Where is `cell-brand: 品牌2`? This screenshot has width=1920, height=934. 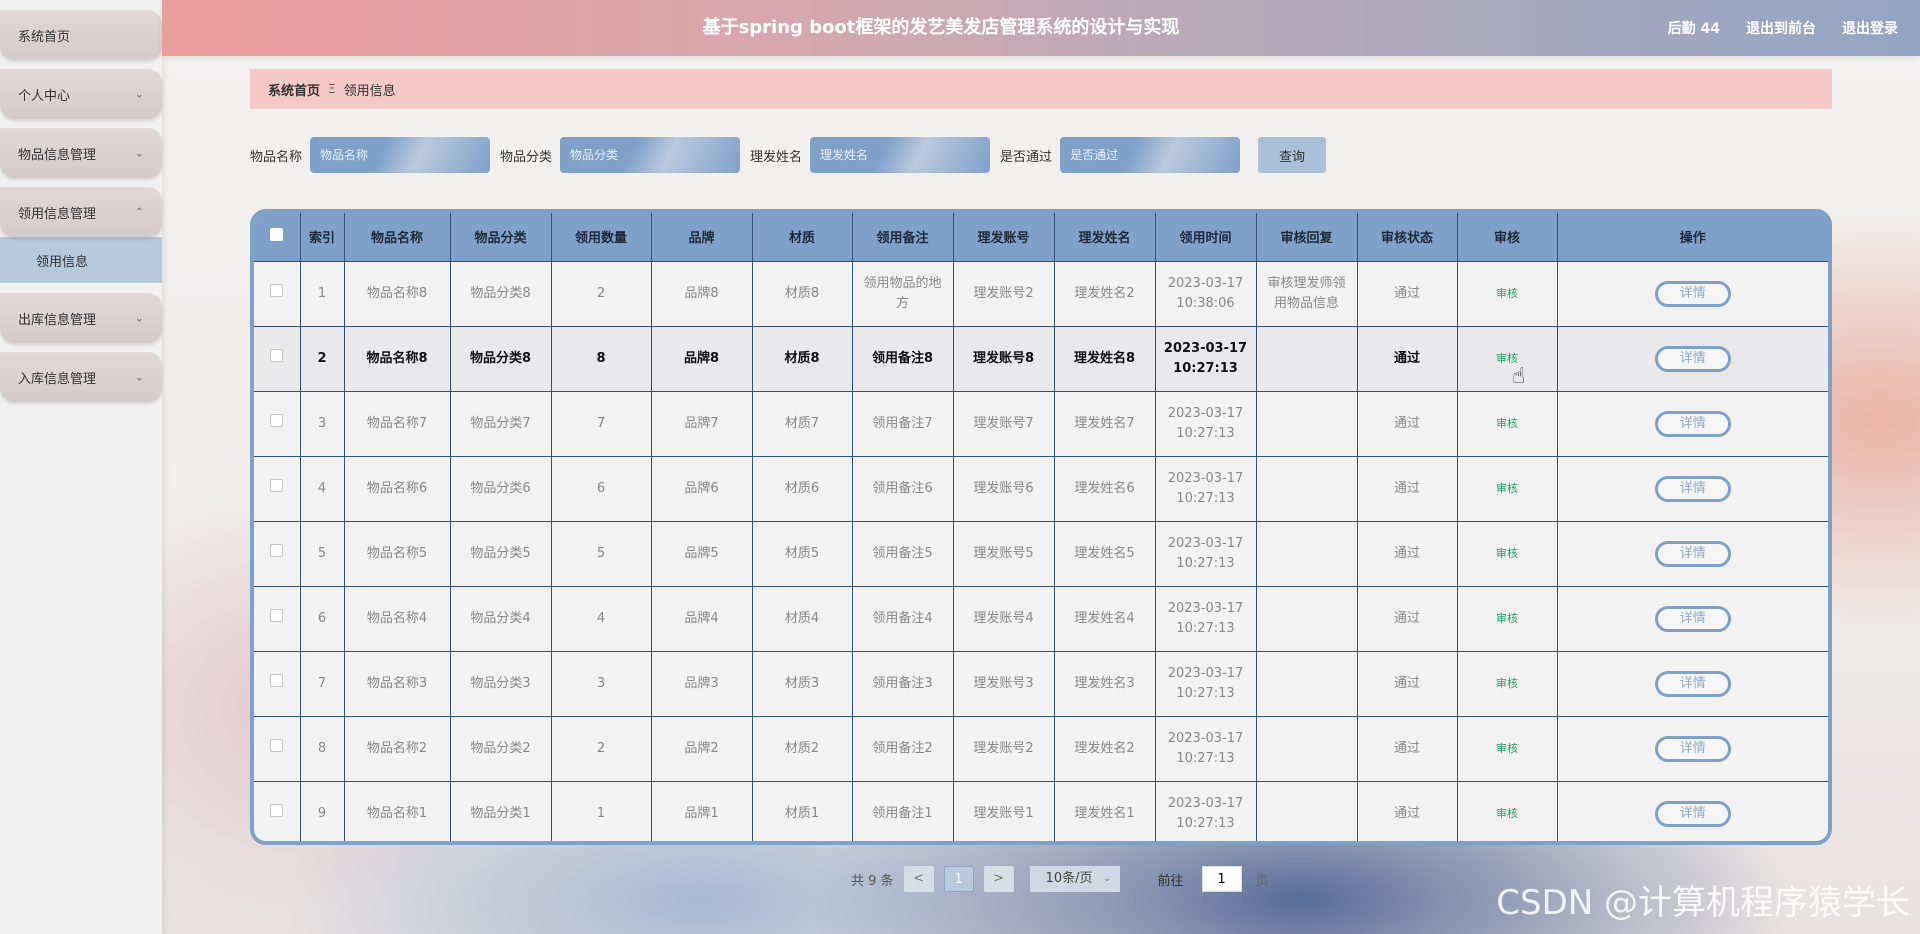
cell-brand: 品牌2 is located at coordinates (702, 748).